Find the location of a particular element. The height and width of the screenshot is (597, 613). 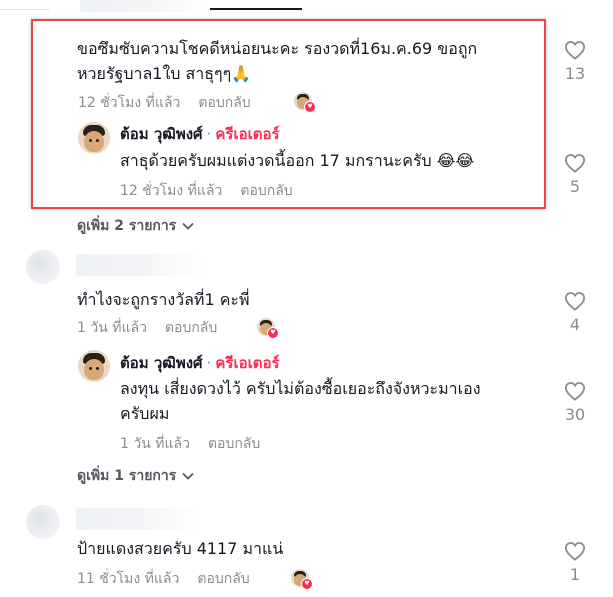

like-button: 13 is located at coordinates (575, 62).